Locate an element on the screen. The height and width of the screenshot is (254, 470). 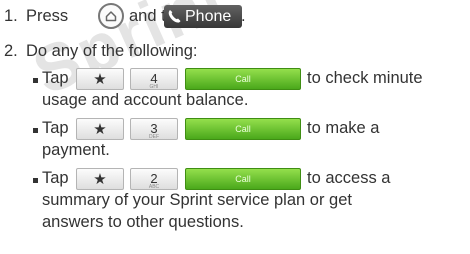
step-1-text-press: Press is located at coordinates (47, 16).